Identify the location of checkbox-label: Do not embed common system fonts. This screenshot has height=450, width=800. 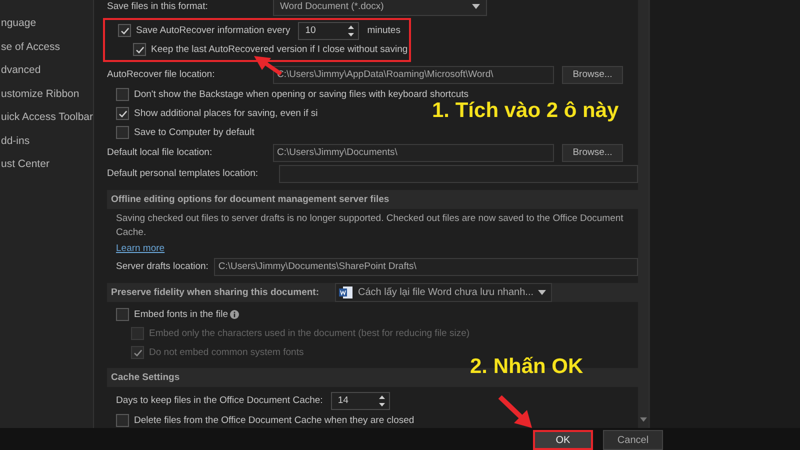
(226, 352).